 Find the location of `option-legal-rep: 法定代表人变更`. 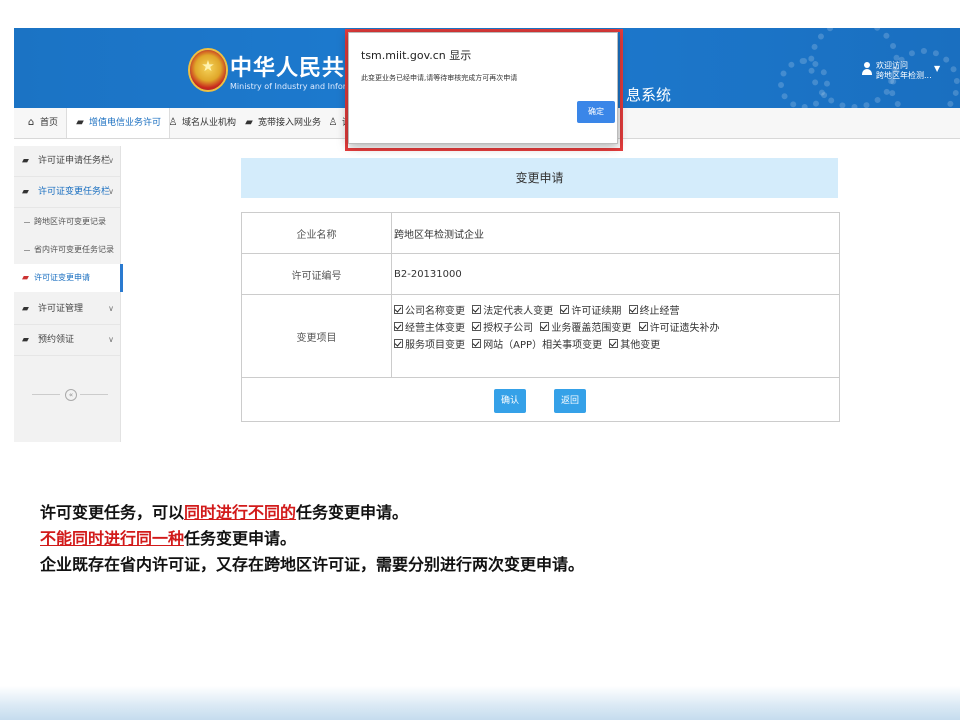

option-legal-rep: 法定代表人变更 is located at coordinates (512, 311).